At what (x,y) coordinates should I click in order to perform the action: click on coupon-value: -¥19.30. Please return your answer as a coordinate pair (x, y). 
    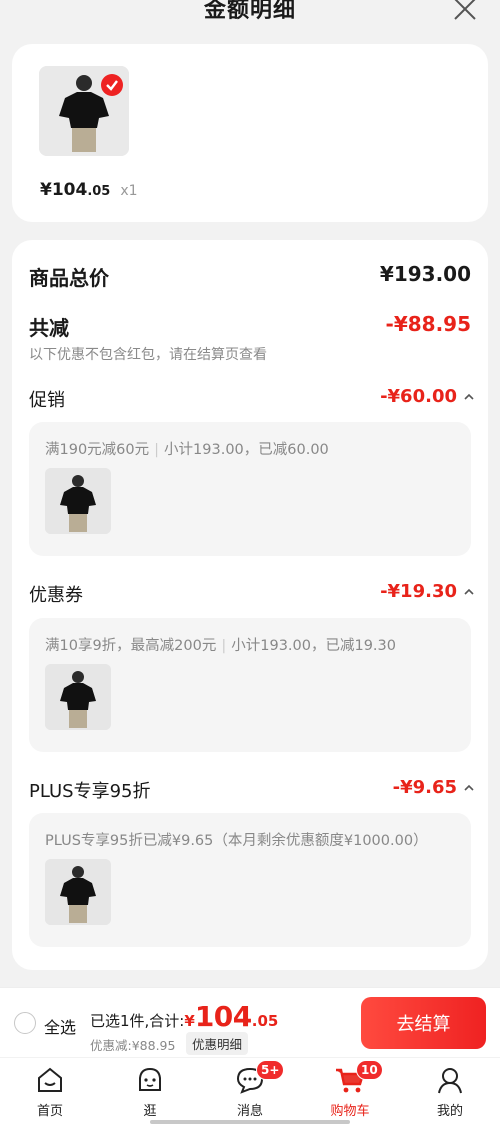
    Looking at the image, I should click on (418, 591).